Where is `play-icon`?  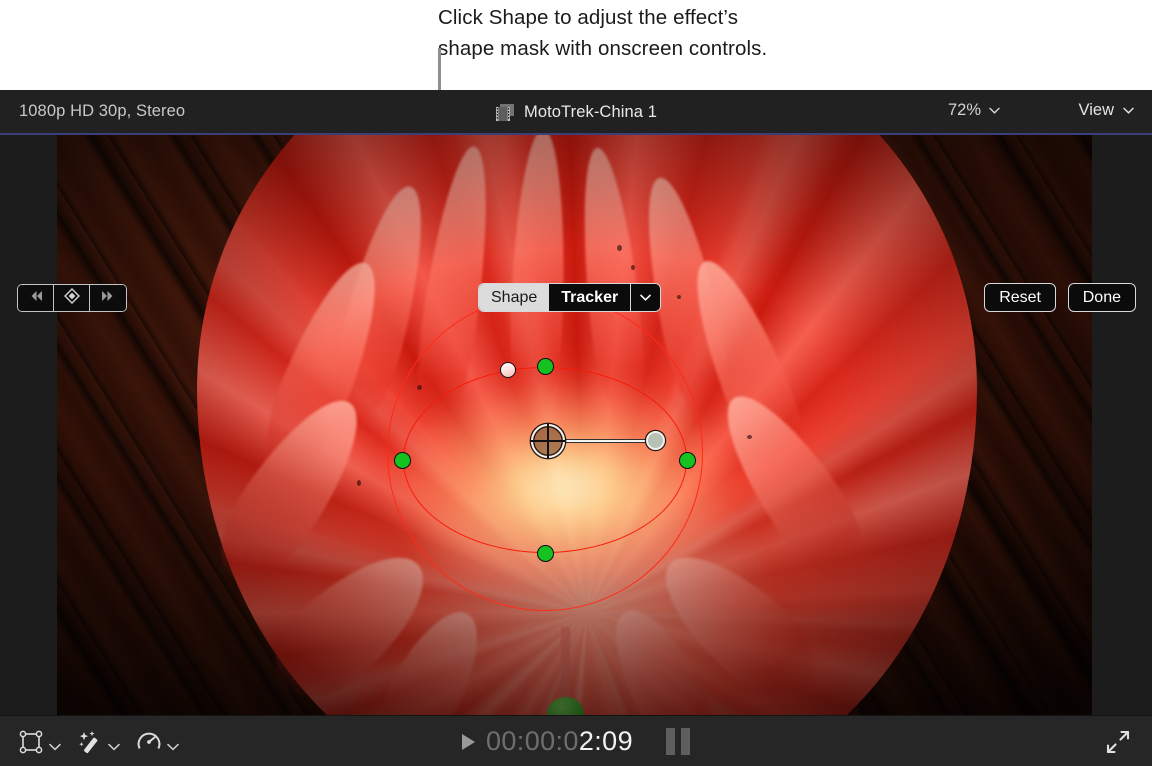
play-icon is located at coordinates (468, 741).